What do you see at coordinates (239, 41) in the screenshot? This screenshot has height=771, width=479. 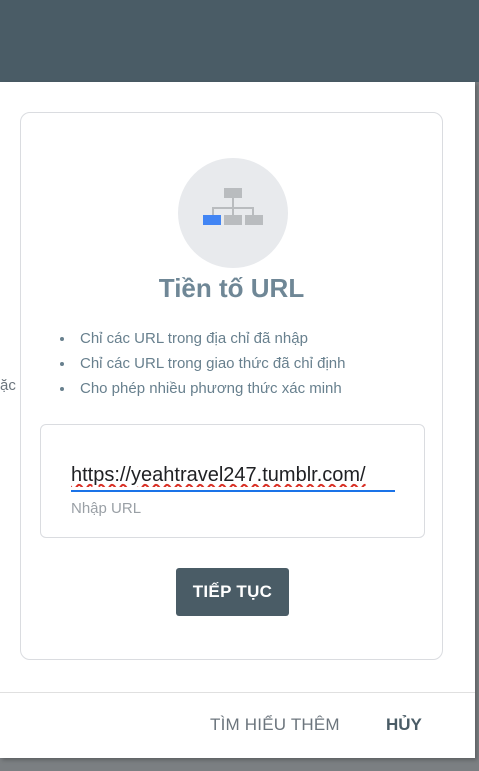 I see `top-app-bar` at bounding box center [239, 41].